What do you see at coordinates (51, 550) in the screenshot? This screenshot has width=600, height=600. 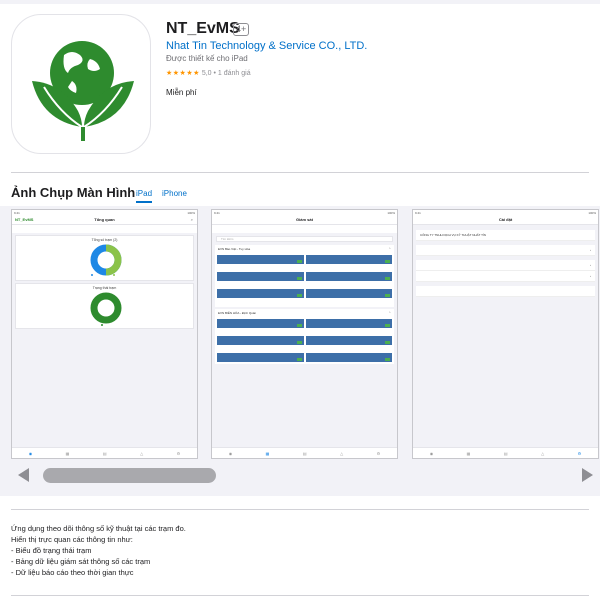 I see `description-line: - Biểu đồ trạng thái trạm` at bounding box center [51, 550].